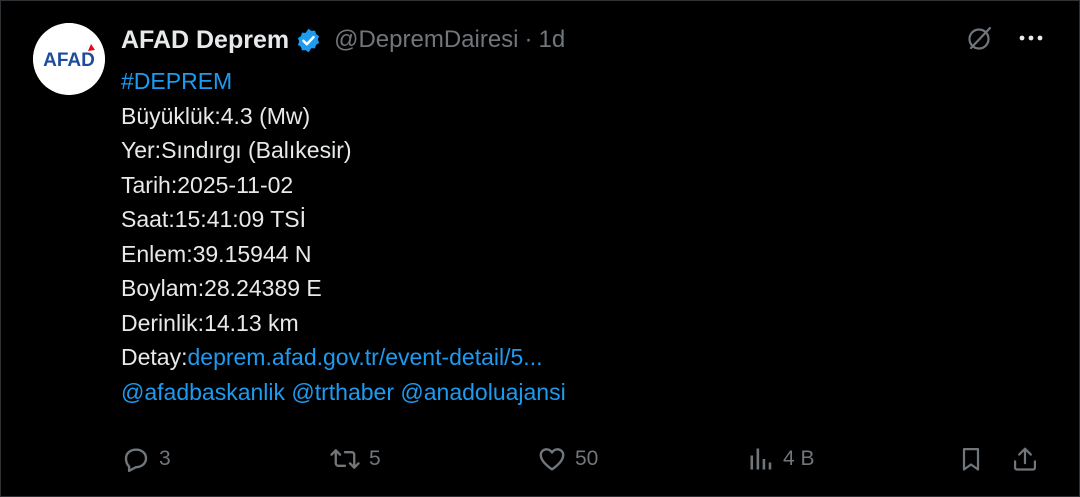 This screenshot has width=1080, height=497. I want to click on svg-text: AFAD, so click(69, 60).